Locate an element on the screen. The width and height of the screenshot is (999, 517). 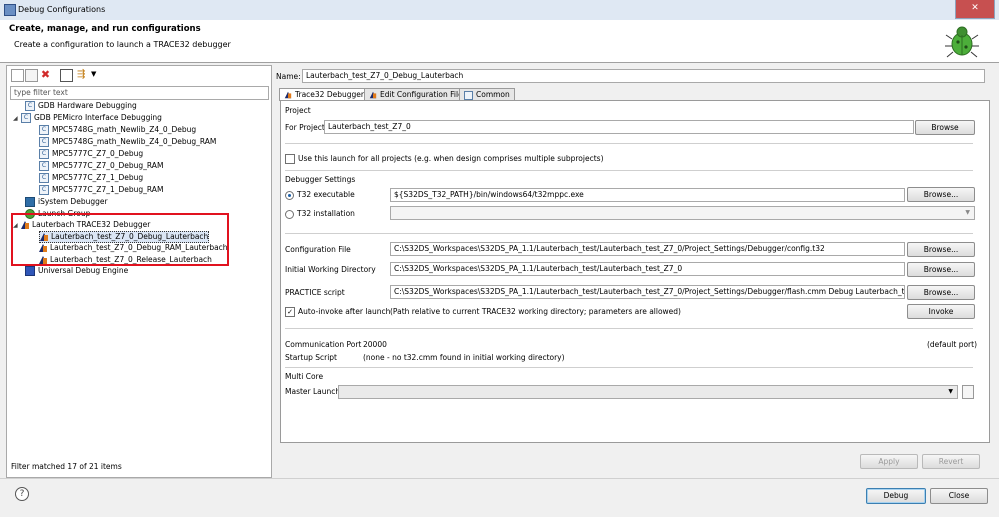
radio-icon is located at coordinates (289, 214).